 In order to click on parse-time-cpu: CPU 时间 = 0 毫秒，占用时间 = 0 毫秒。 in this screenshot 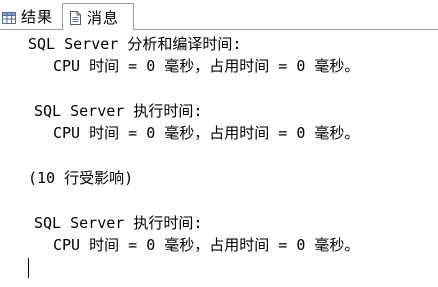, I will do `click(206, 66)`.